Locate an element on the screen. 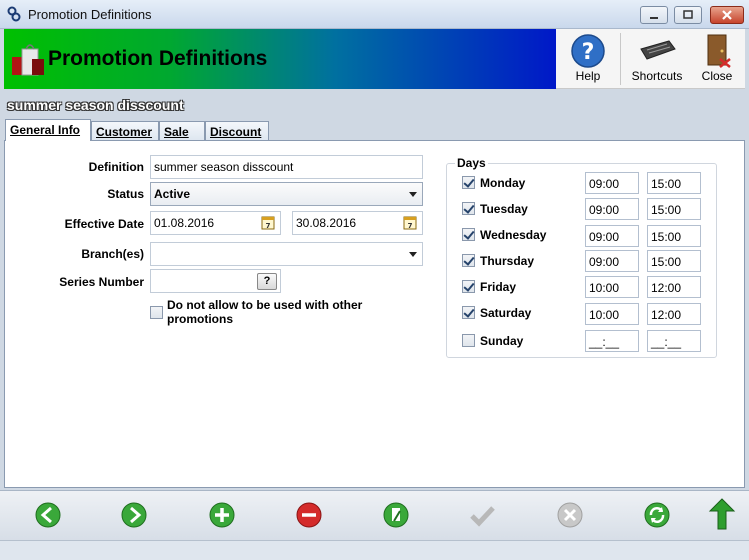  saturday-checkbox is located at coordinates (468, 312).